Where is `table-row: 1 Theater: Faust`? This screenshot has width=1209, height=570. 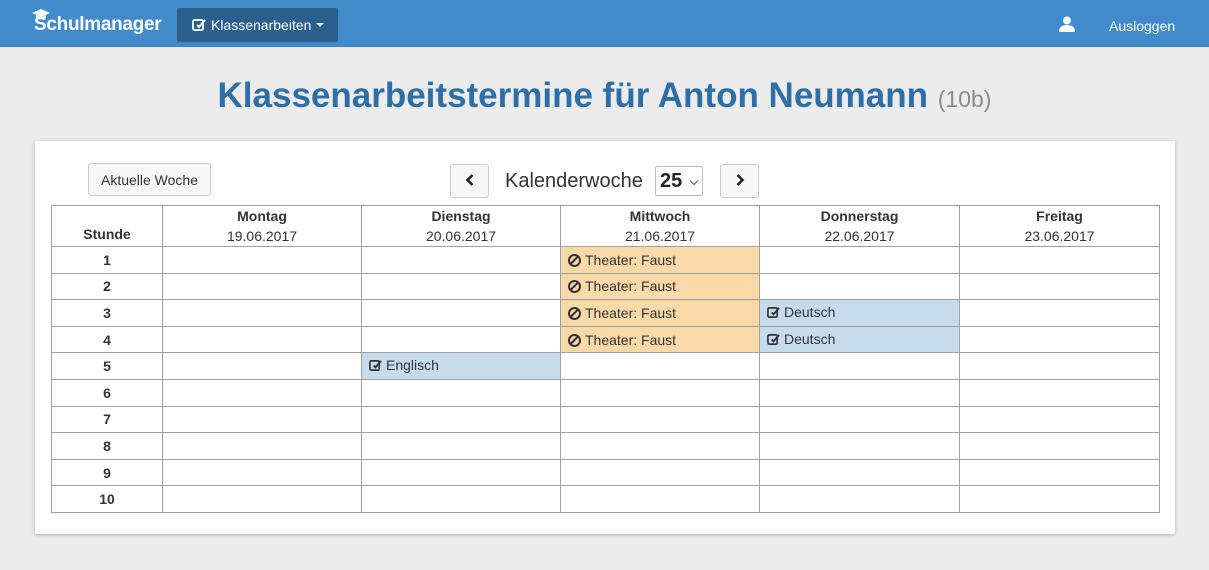 table-row: 1 Theater: Faust is located at coordinates (605, 260).